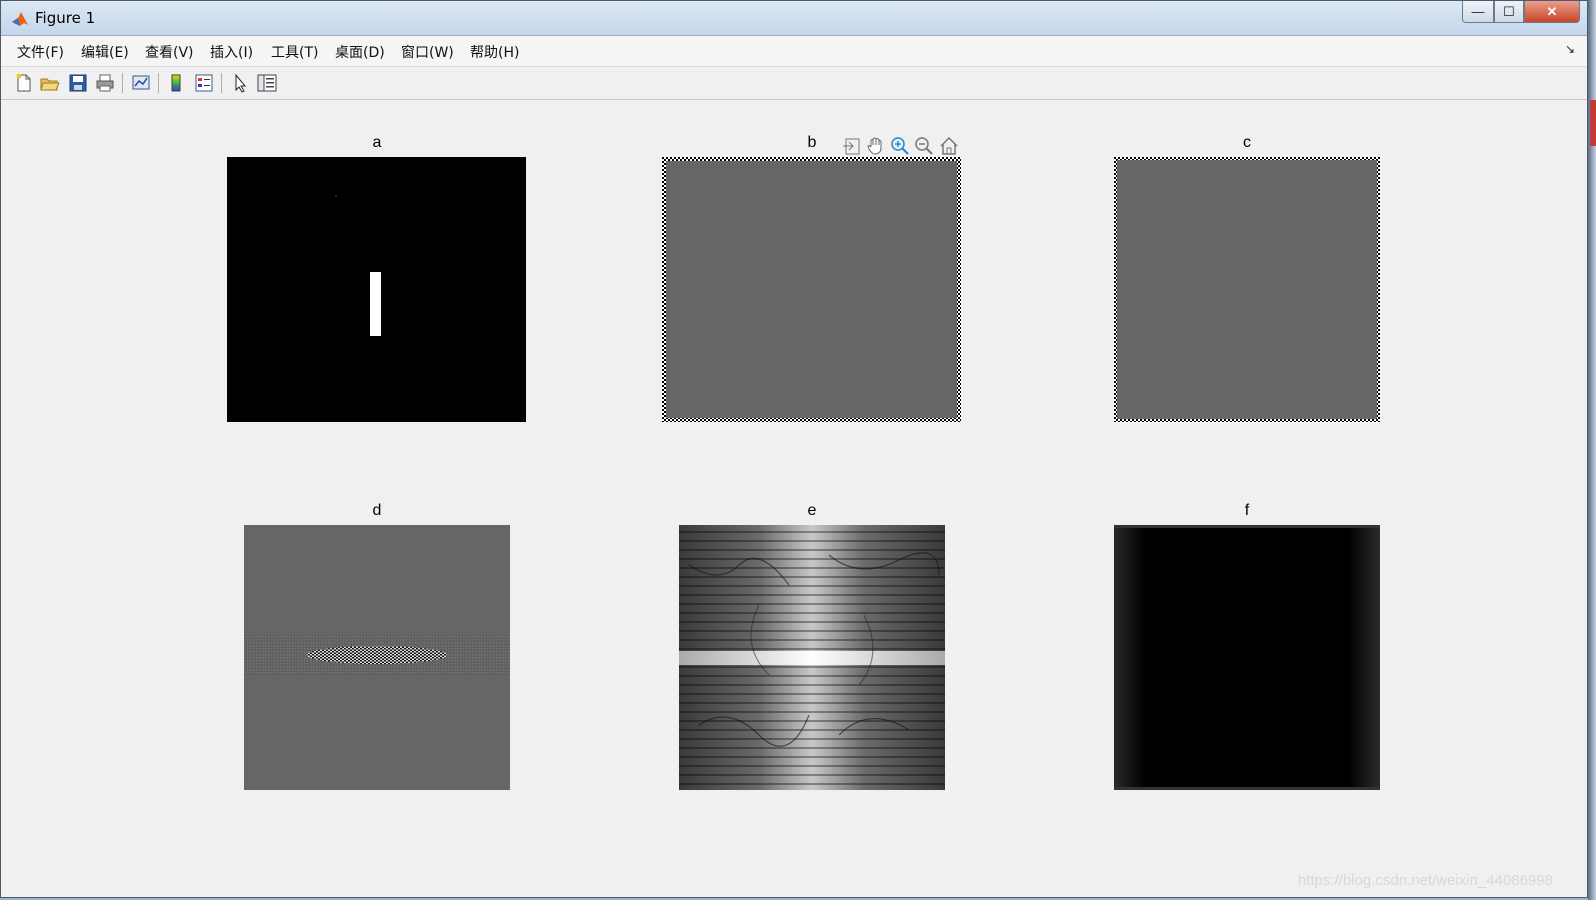  What do you see at coordinates (231, 52) in the screenshot?
I see `menu-insert: 插入(I)` at bounding box center [231, 52].